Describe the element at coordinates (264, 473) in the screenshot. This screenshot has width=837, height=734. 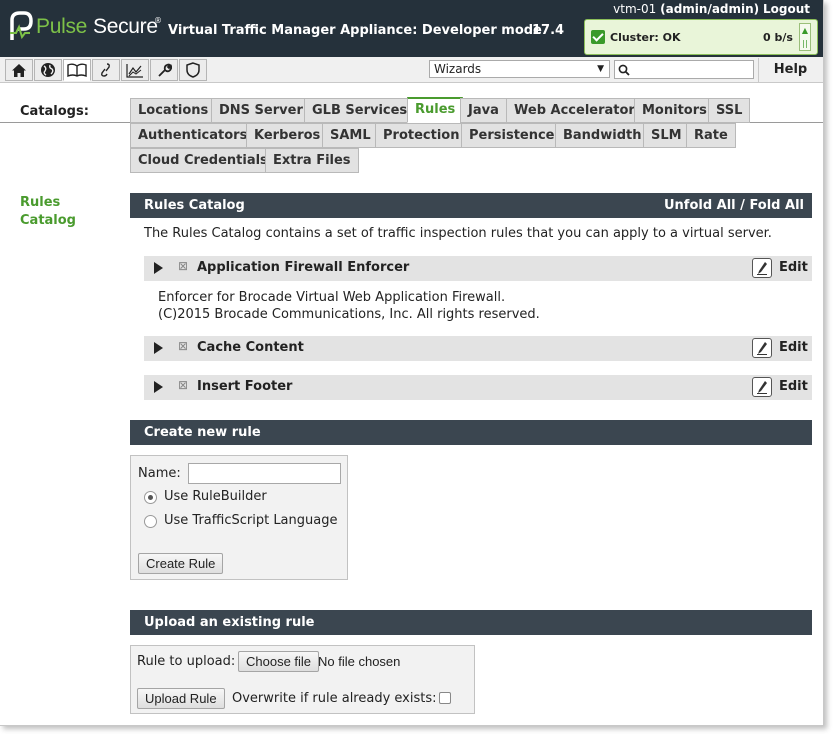
I see `rule-name-input` at that location.